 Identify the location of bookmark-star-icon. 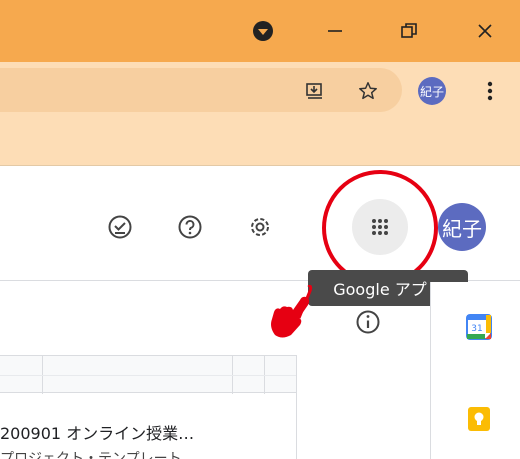
(368, 91).